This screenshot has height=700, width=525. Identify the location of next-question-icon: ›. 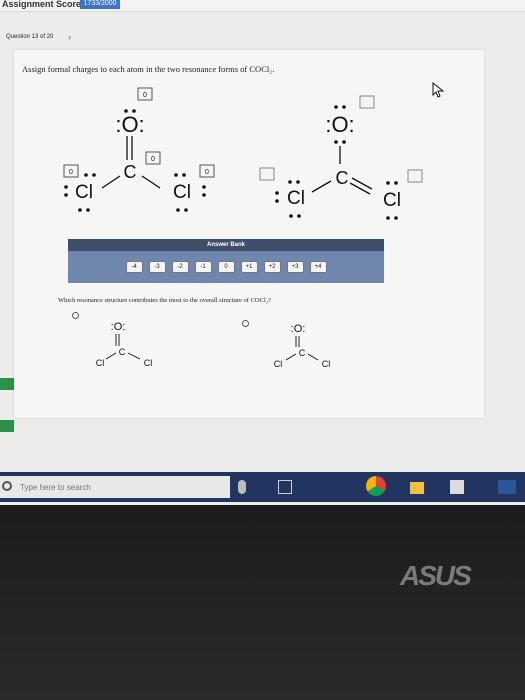
(69, 37).